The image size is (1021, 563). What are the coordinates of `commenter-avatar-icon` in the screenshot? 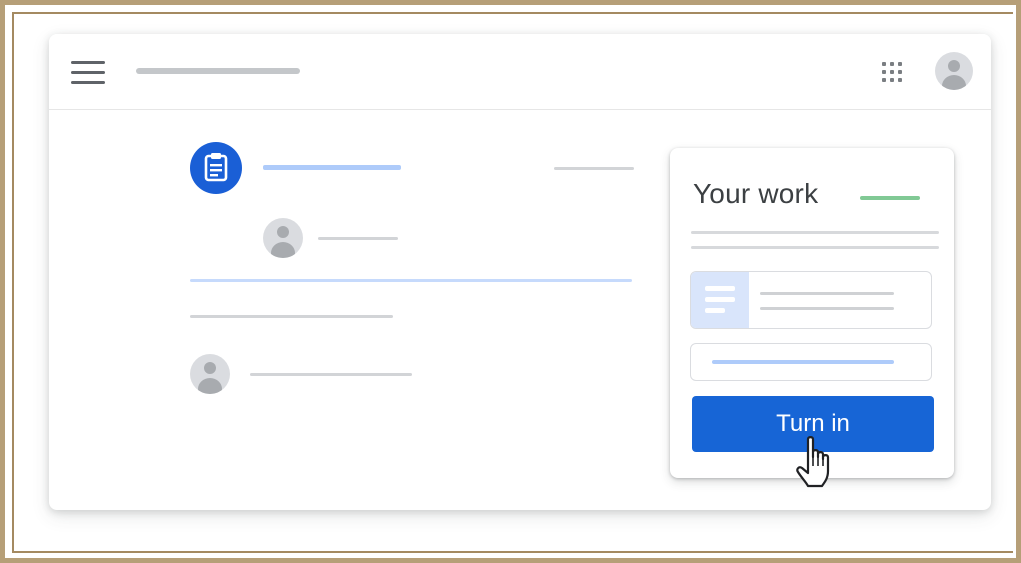 It's located at (210, 374).